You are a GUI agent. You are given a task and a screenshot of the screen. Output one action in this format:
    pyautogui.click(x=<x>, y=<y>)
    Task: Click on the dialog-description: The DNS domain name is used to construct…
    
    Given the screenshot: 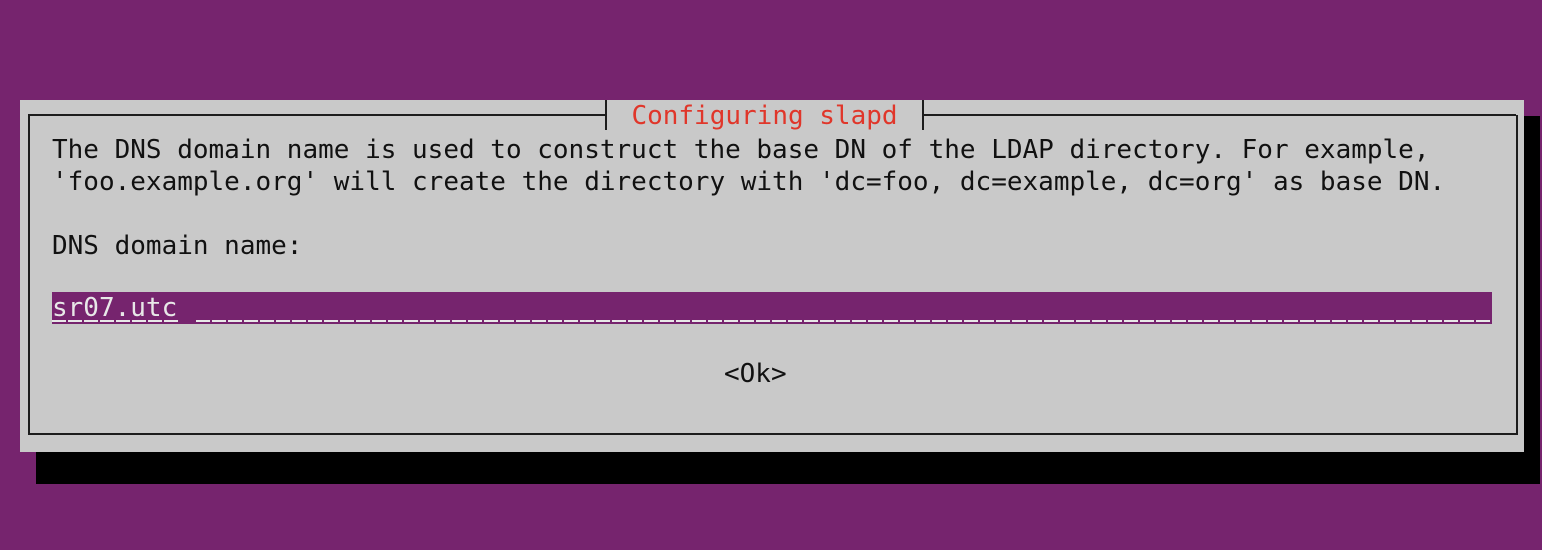 What is the action you would take?
    pyautogui.click(x=748, y=166)
    